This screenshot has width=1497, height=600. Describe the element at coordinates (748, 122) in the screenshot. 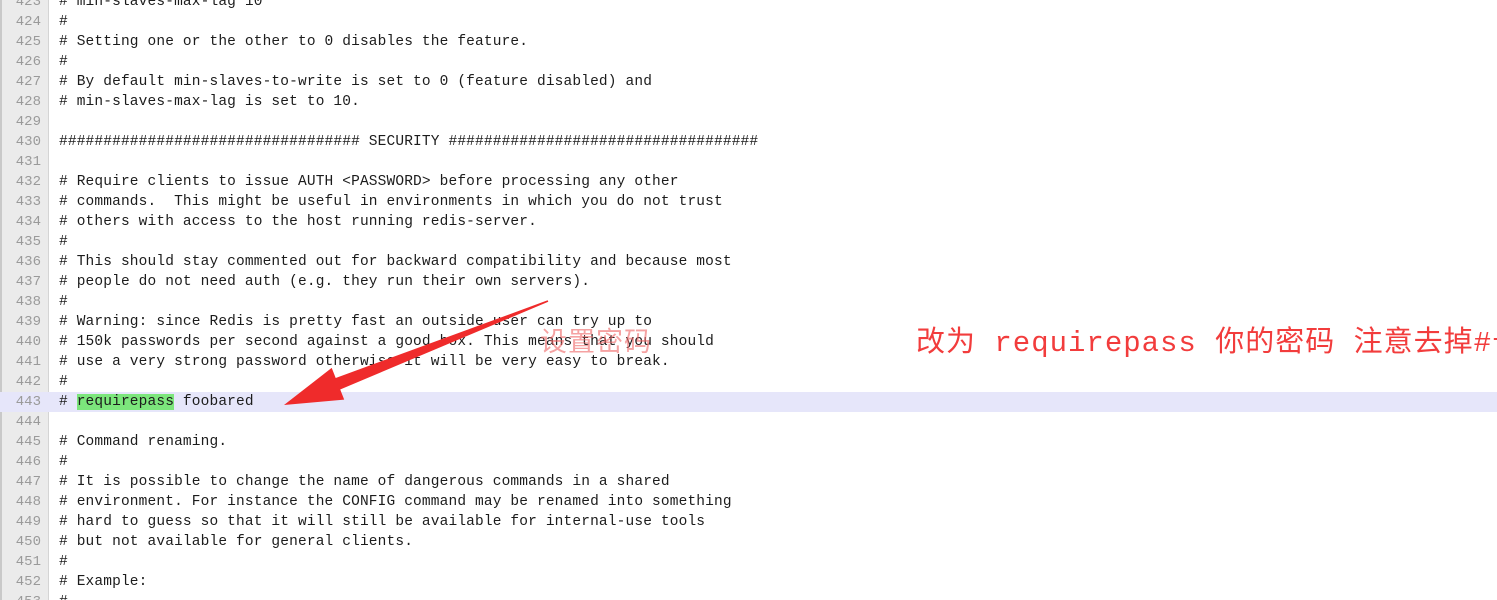

I see `code-line: 429` at that location.